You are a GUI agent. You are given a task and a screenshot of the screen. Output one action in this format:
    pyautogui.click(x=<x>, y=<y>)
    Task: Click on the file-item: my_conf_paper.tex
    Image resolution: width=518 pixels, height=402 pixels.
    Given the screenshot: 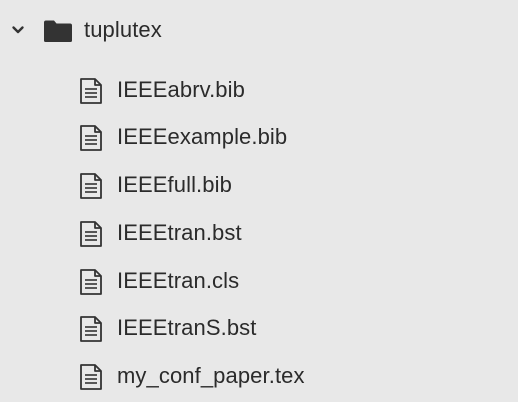 What is the action you would take?
    pyautogui.click(x=259, y=376)
    